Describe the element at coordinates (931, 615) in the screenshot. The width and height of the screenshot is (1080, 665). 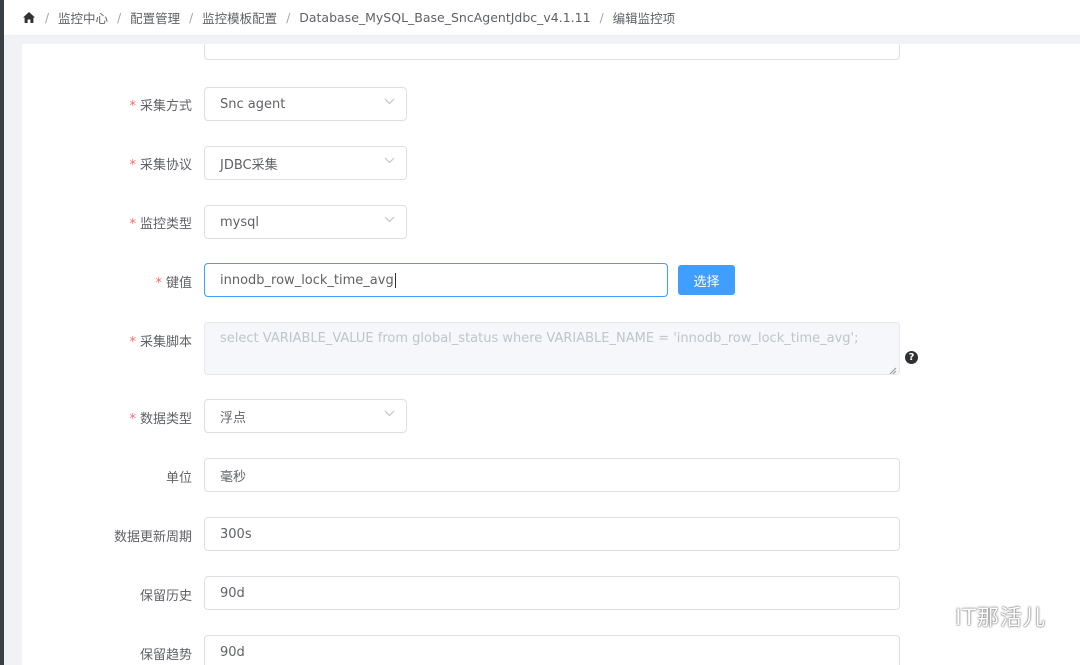
I see `wechat-icon` at that location.